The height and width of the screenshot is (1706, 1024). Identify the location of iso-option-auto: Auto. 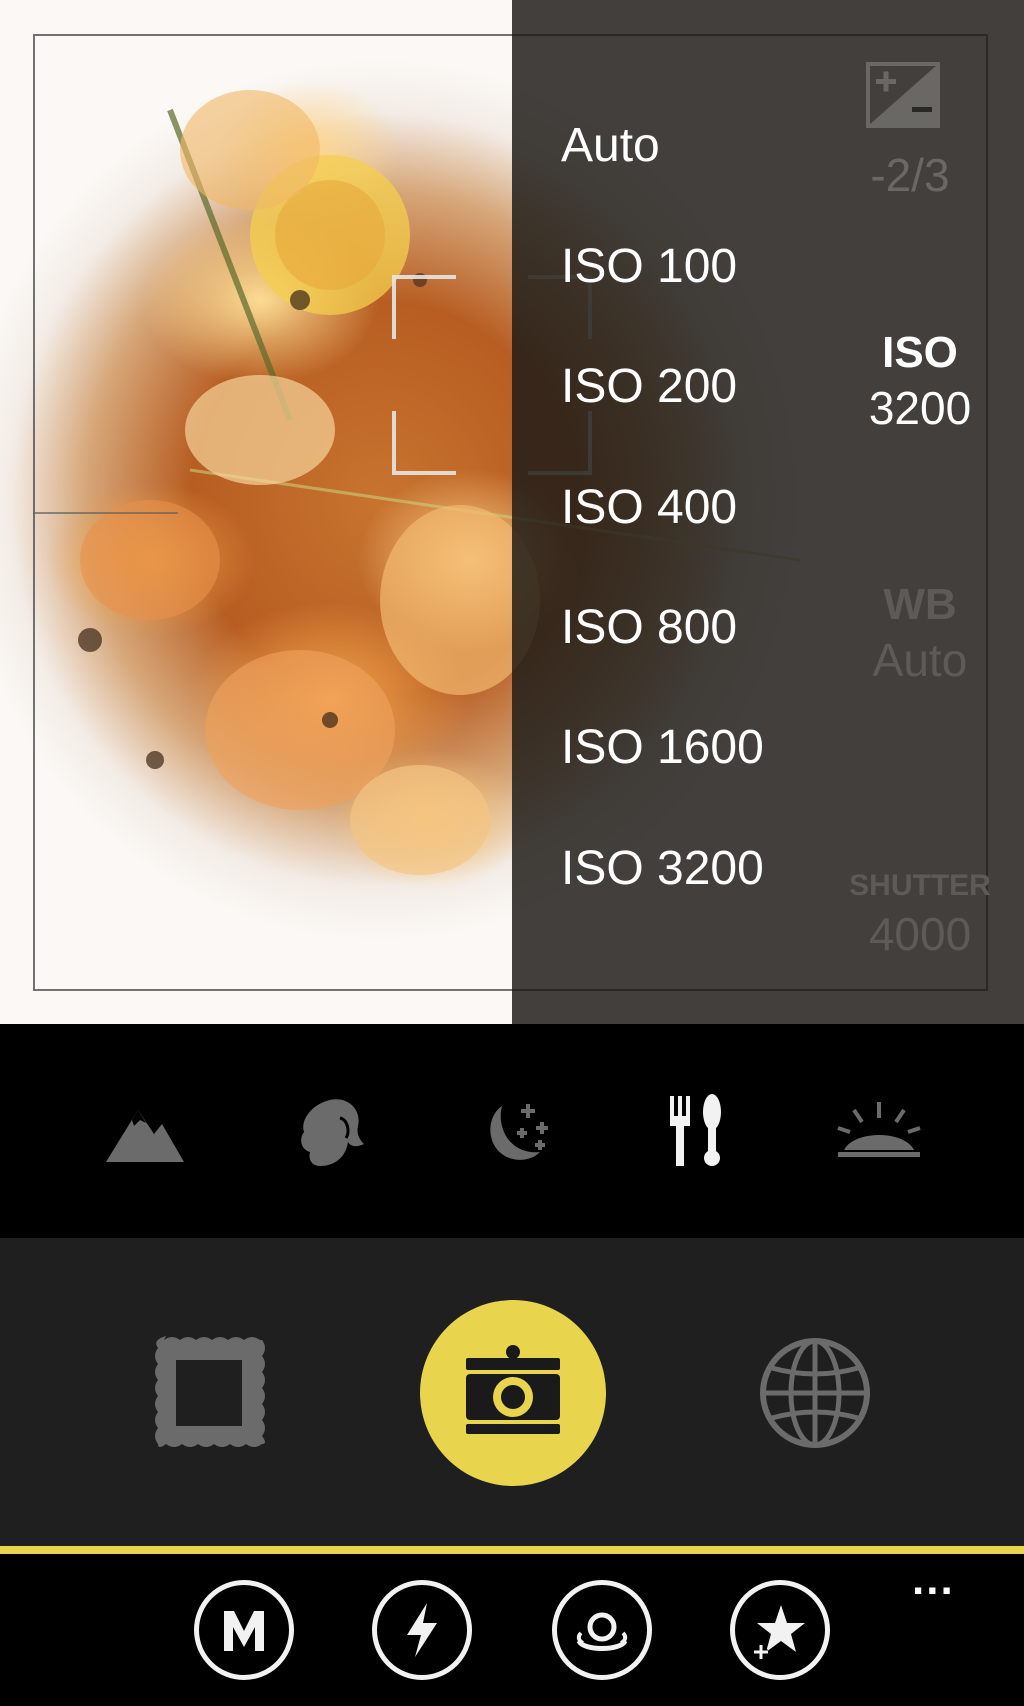
(691, 146).